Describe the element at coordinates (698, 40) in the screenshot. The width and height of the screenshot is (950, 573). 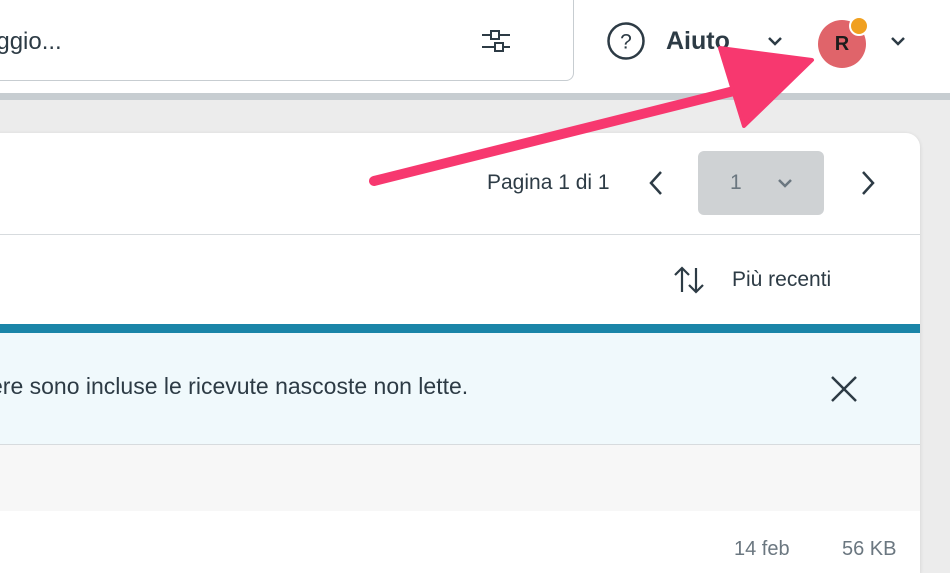
I see `help-label: Aiuto` at that location.